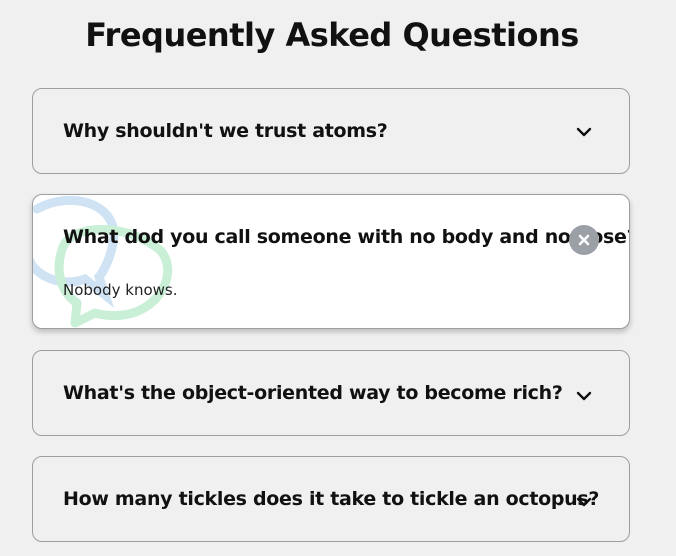 This screenshot has width=676, height=556. Describe the element at coordinates (120, 290) in the screenshot. I see `faq-answer: Nobody knows.` at that location.